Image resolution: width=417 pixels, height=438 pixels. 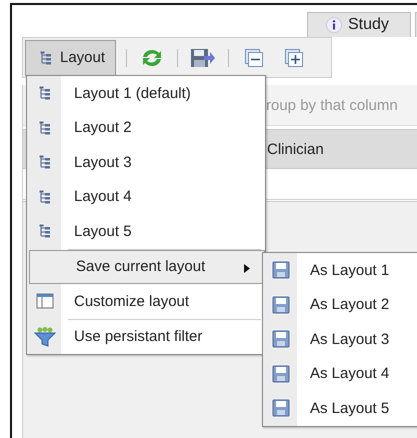 What do you see at coordinates (340, 305) in the screenshot?
I see `menu-item: As Layout 2` at bounding box center [340, 305].